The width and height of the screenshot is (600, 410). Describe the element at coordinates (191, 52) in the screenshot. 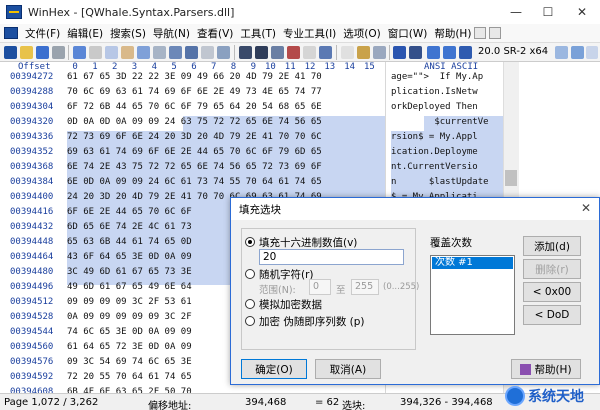

I see `fill-icon` at that location.